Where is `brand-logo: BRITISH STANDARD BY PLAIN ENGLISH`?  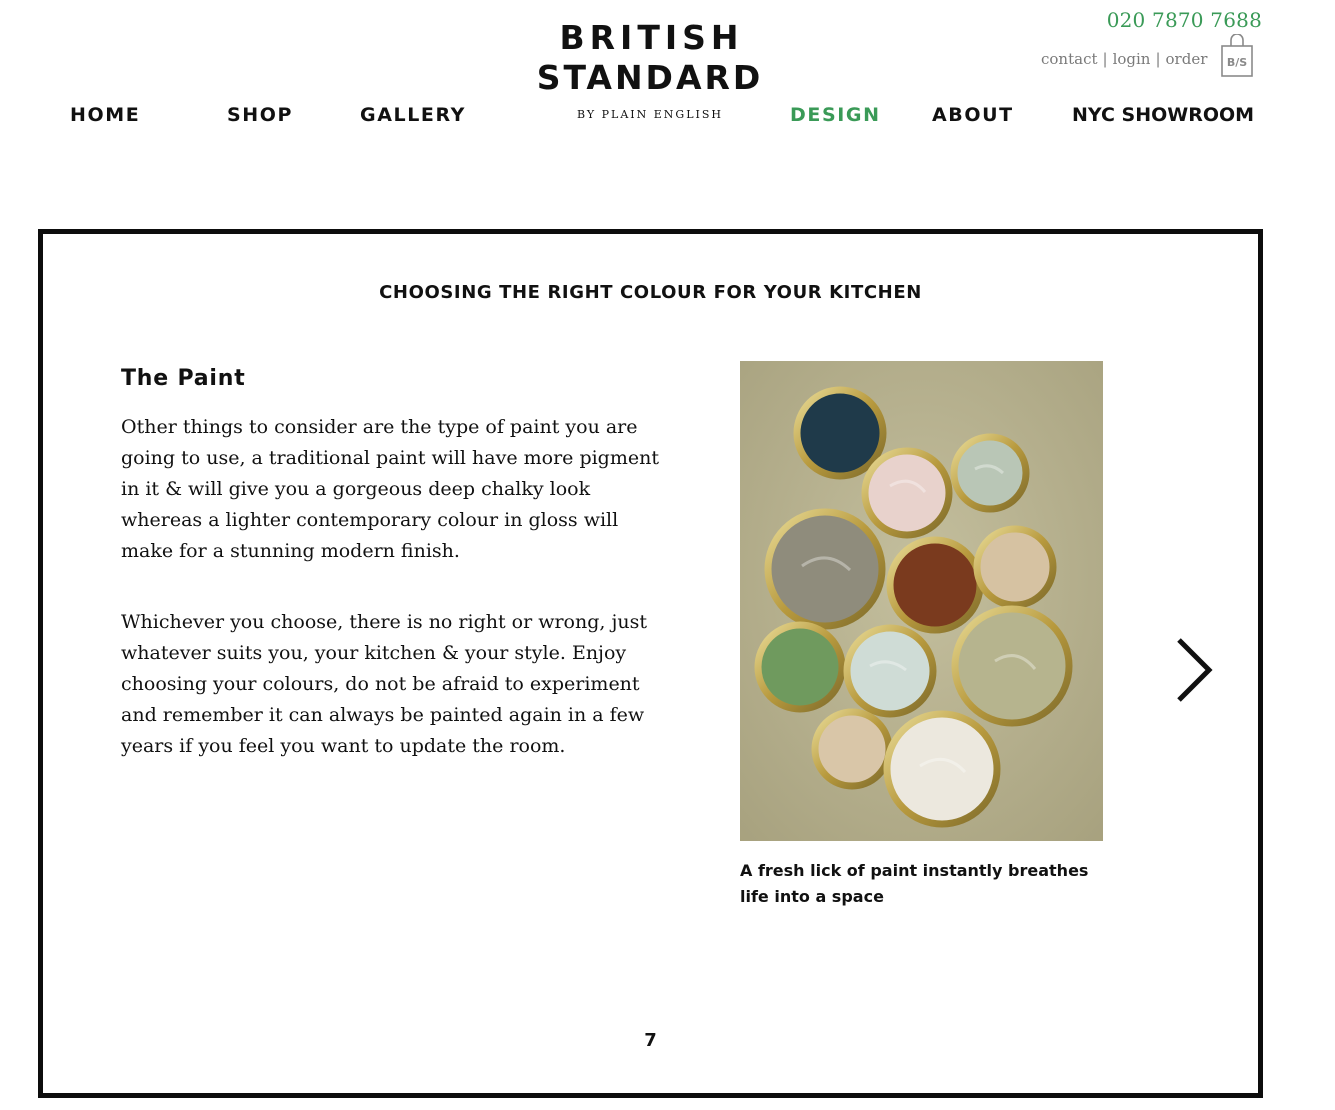 brand-logo: BRITISH STANDARD BY PLAIN ENGLISH is located at coordinates (650, 69).